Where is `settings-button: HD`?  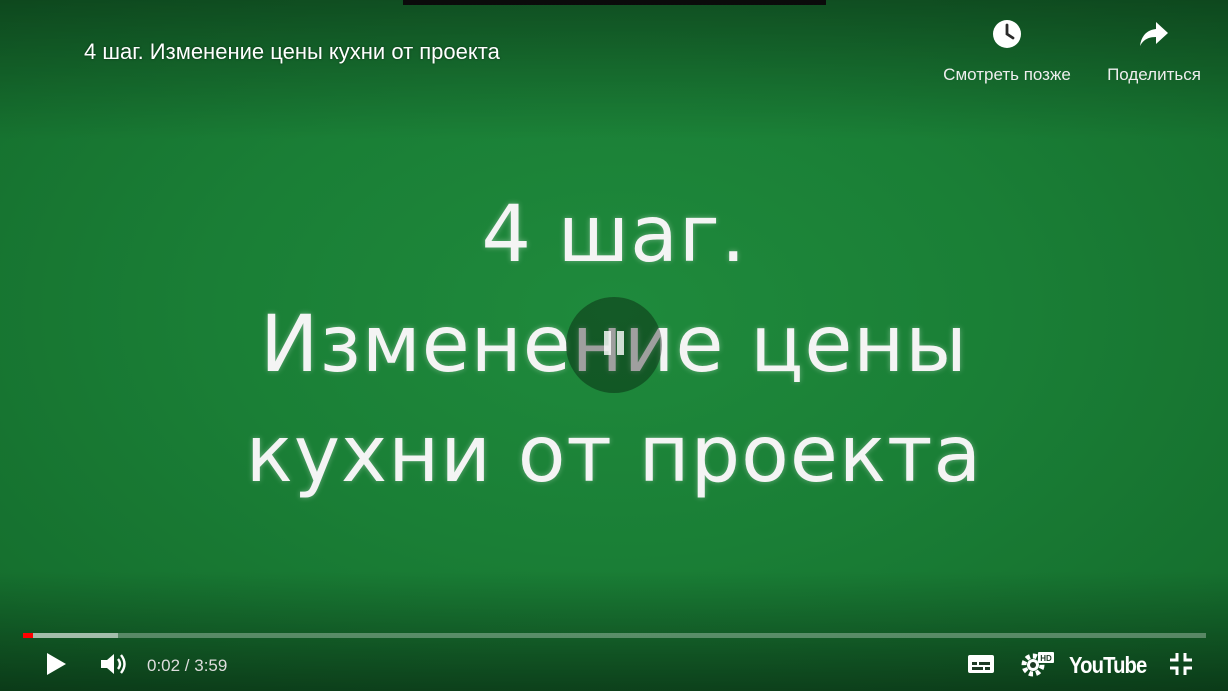 settings-button: HD is located at coordinates (1037, 666).